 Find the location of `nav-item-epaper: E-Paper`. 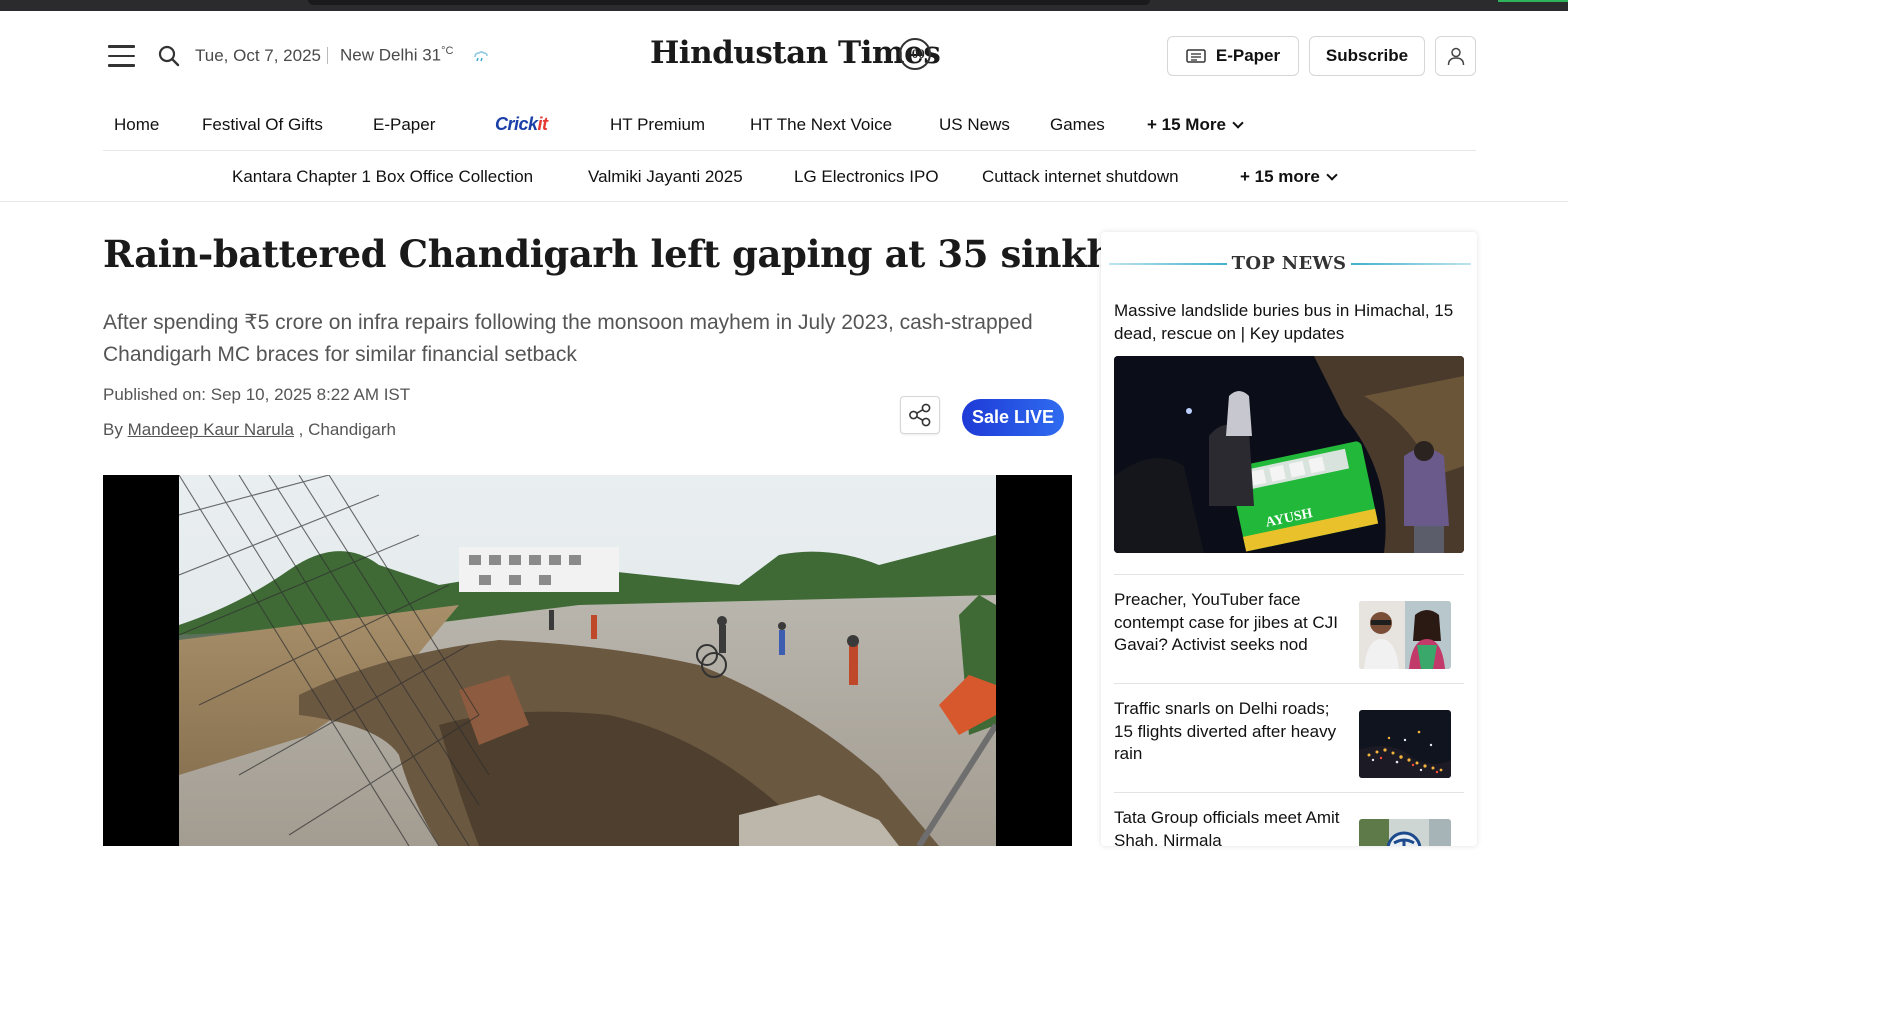

nav-item-epaper: E-Paper is located at coordinates (404, 125).